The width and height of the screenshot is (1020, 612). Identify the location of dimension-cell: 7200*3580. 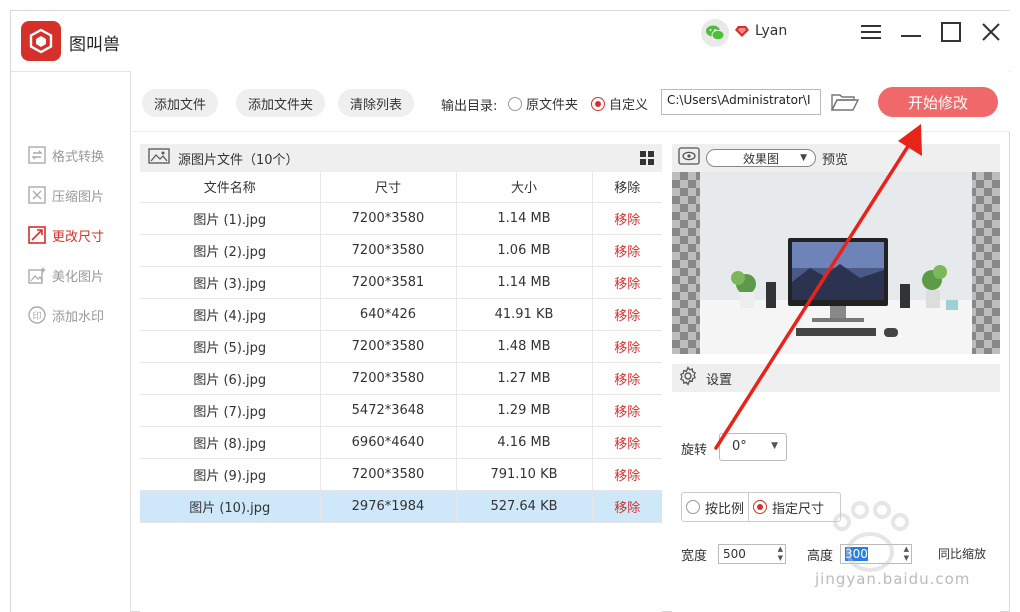
(388, 346).